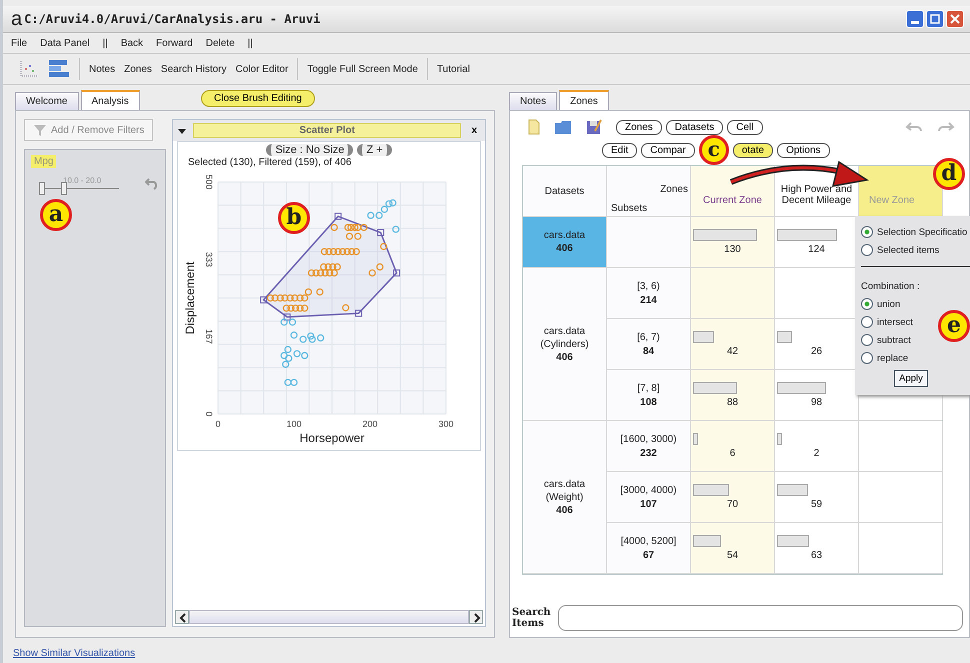 This screenshot has height=663, width=970. What do you see at coordinates (182, 130) in the screenshot?
I see `dropdown-caret-icon` at bounding box center [182, 130].